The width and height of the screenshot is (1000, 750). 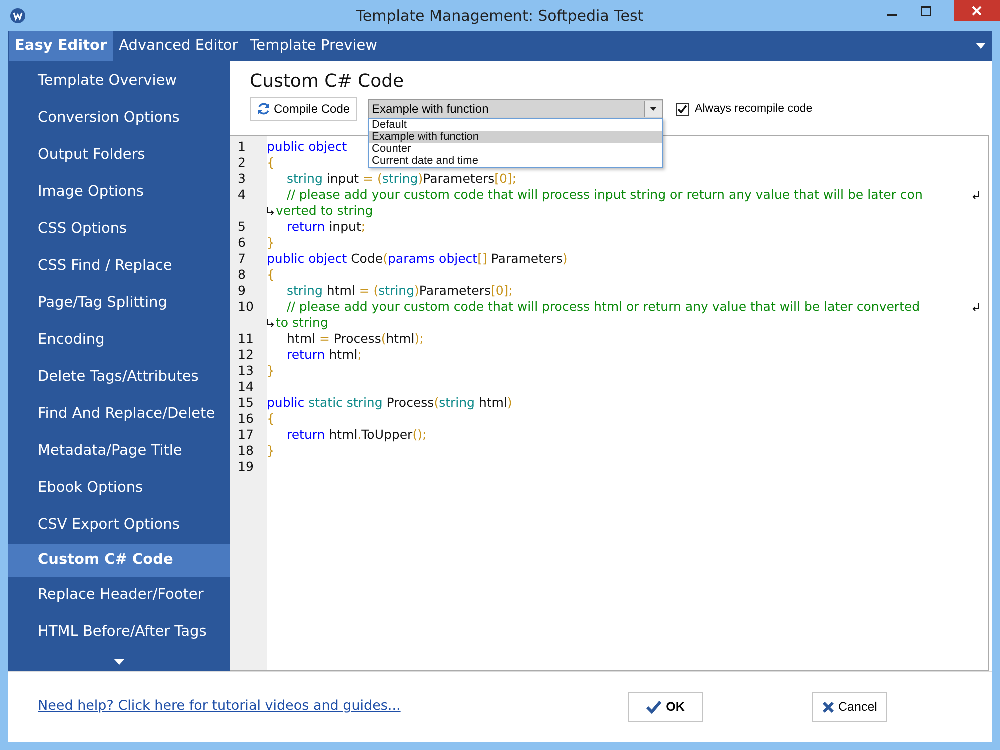 I want to click on example-dropdown: Example with function, so click(x=516, y=109).